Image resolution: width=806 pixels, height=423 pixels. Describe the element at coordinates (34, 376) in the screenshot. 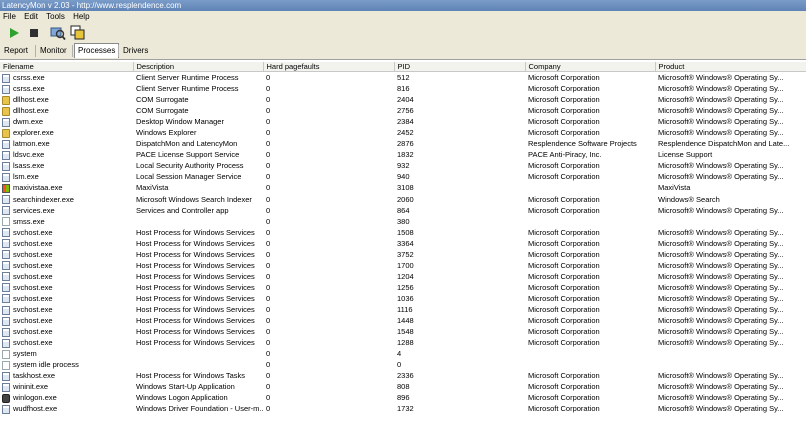

I see `filename-text: taskhost.exe` at that location.